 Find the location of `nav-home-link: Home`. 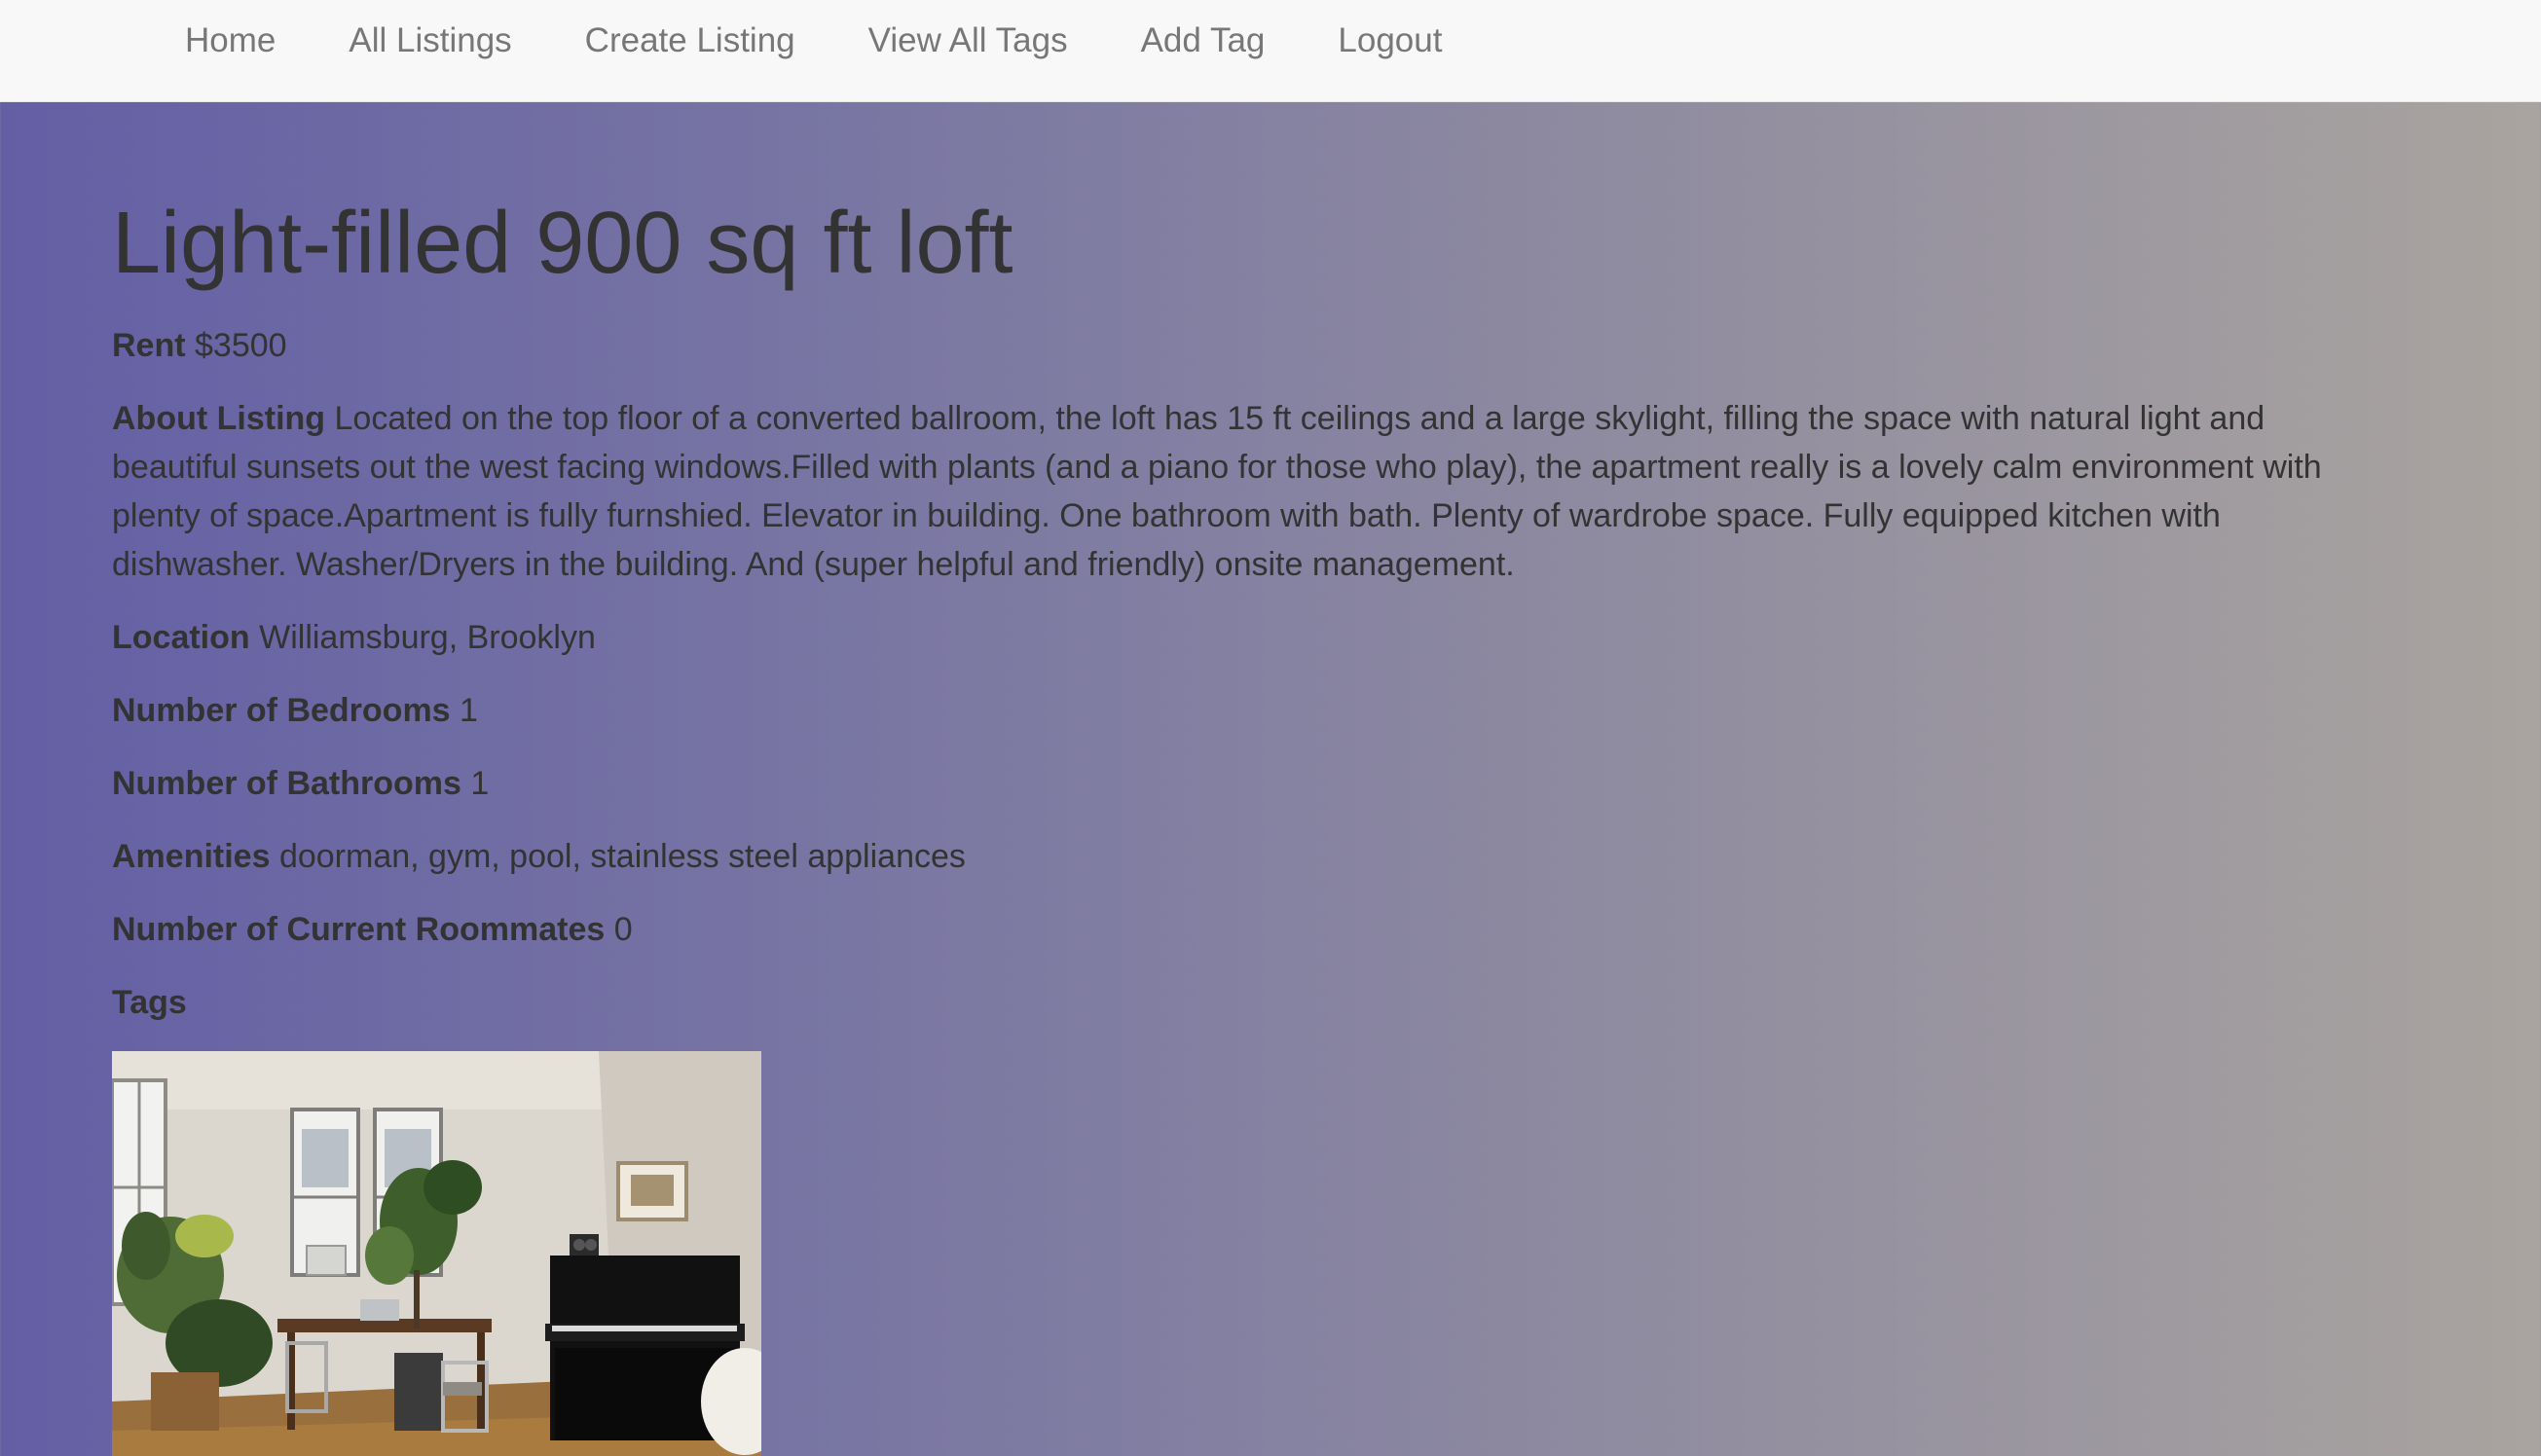

nav-home-link: Home is located at coordinates (231, 40).